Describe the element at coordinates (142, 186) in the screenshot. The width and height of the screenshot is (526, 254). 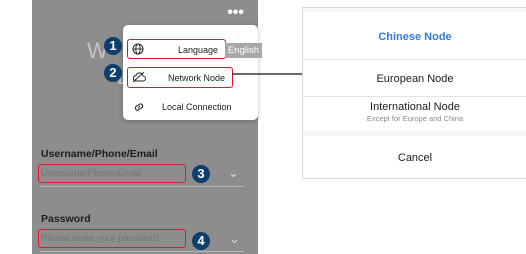
I see `username-underline` at that location.